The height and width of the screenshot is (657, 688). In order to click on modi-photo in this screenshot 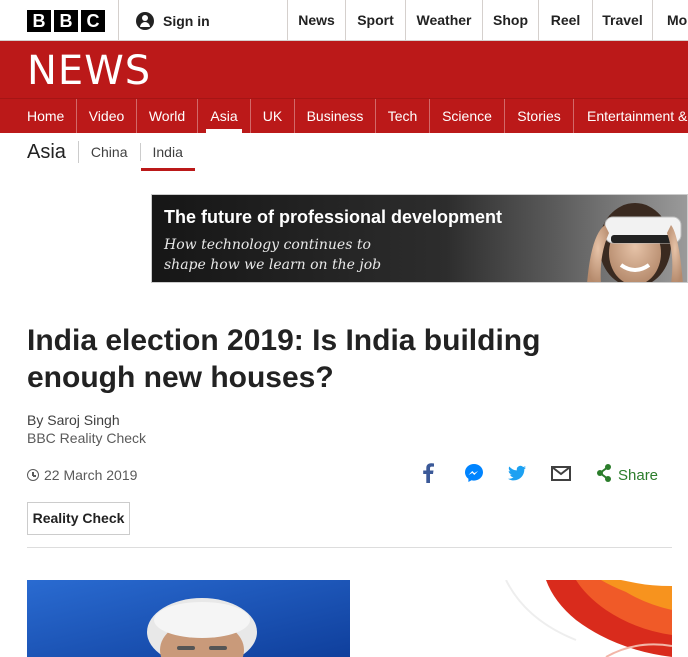, I will do `click(188, 618)`.